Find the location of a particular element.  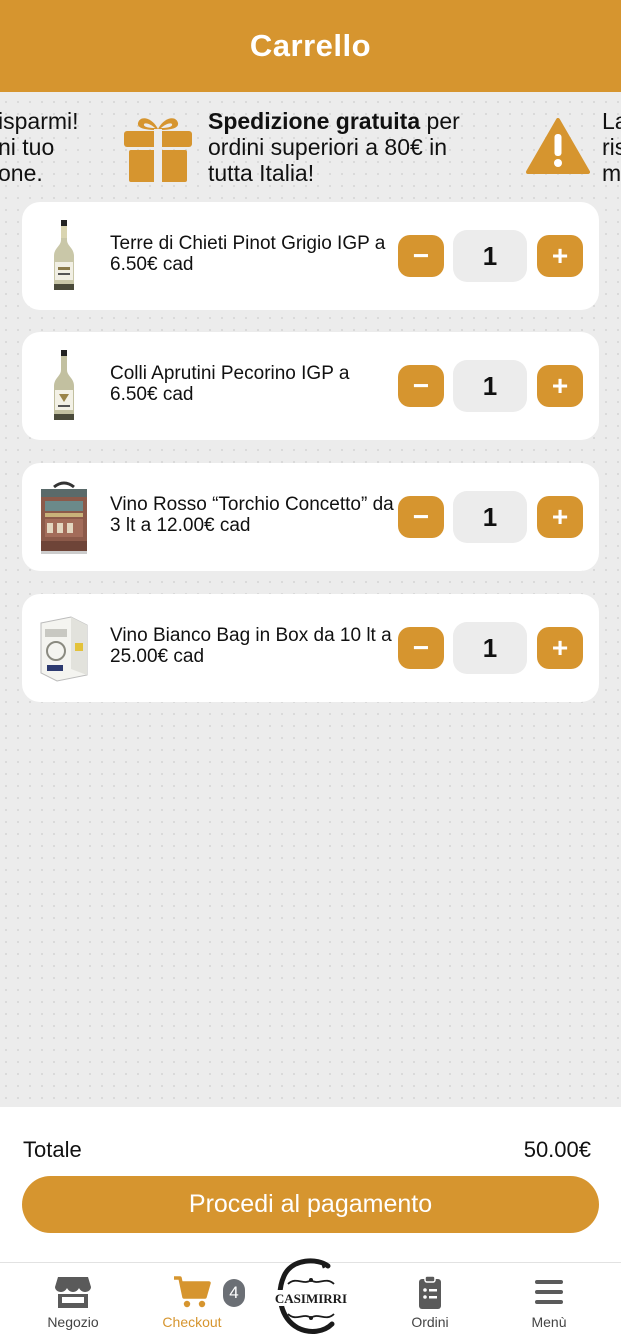

logo-text: CASIMIRRI is located at coordinates (311, 1298).